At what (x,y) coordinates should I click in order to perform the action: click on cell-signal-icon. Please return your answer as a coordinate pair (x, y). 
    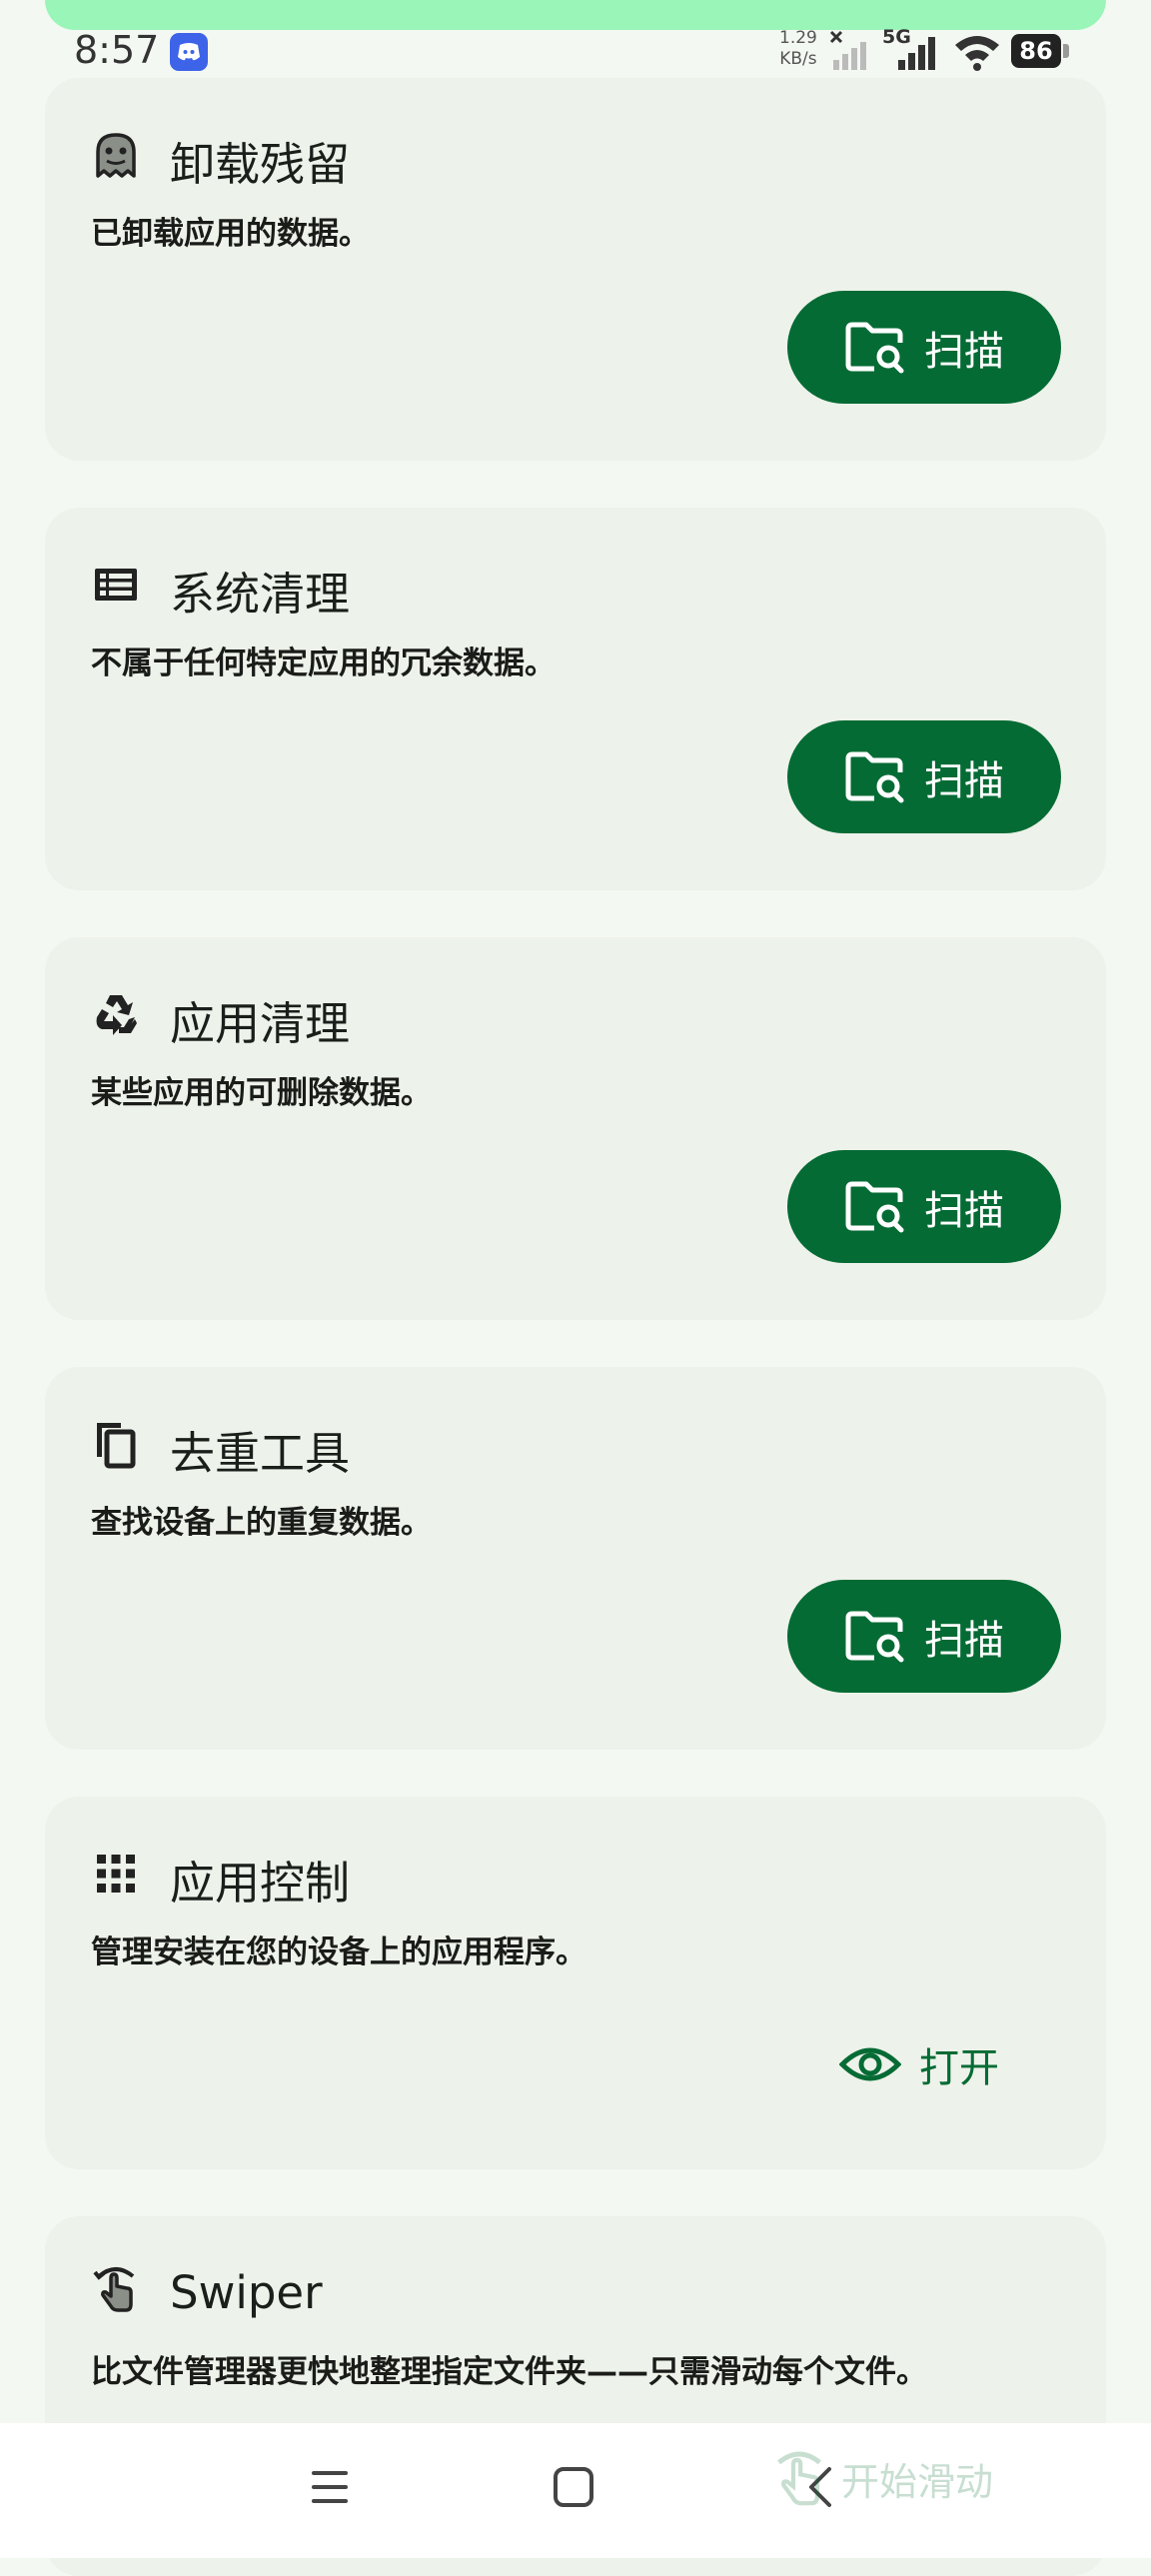
    Looking at the image, I should click on (917, 53).